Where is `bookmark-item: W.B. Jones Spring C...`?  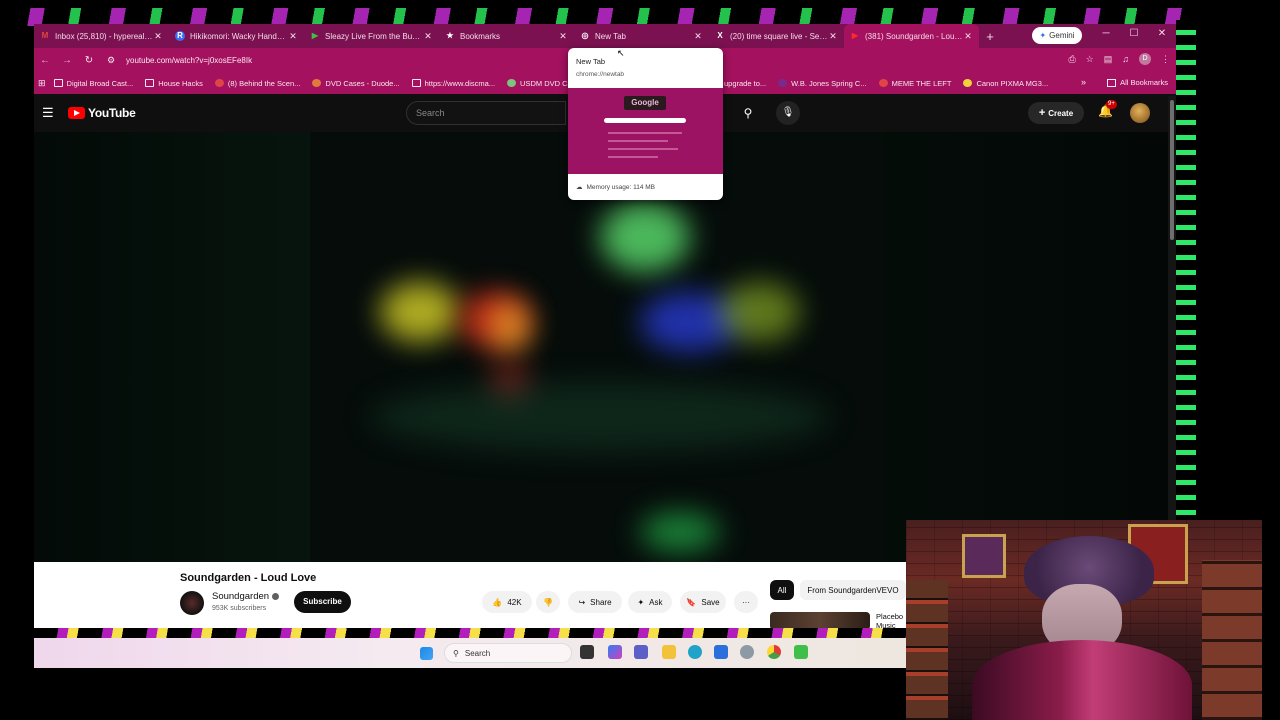
bookmark-item: W.B. Jones Spring C... is located at coordinates (822, 83).